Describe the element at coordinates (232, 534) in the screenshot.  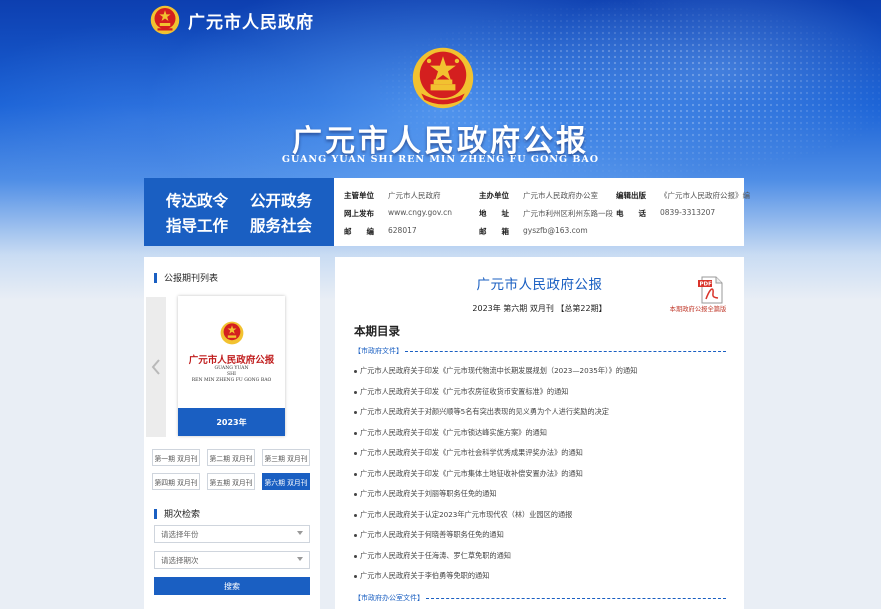
I see `year-select: 请选择年份` at that location.